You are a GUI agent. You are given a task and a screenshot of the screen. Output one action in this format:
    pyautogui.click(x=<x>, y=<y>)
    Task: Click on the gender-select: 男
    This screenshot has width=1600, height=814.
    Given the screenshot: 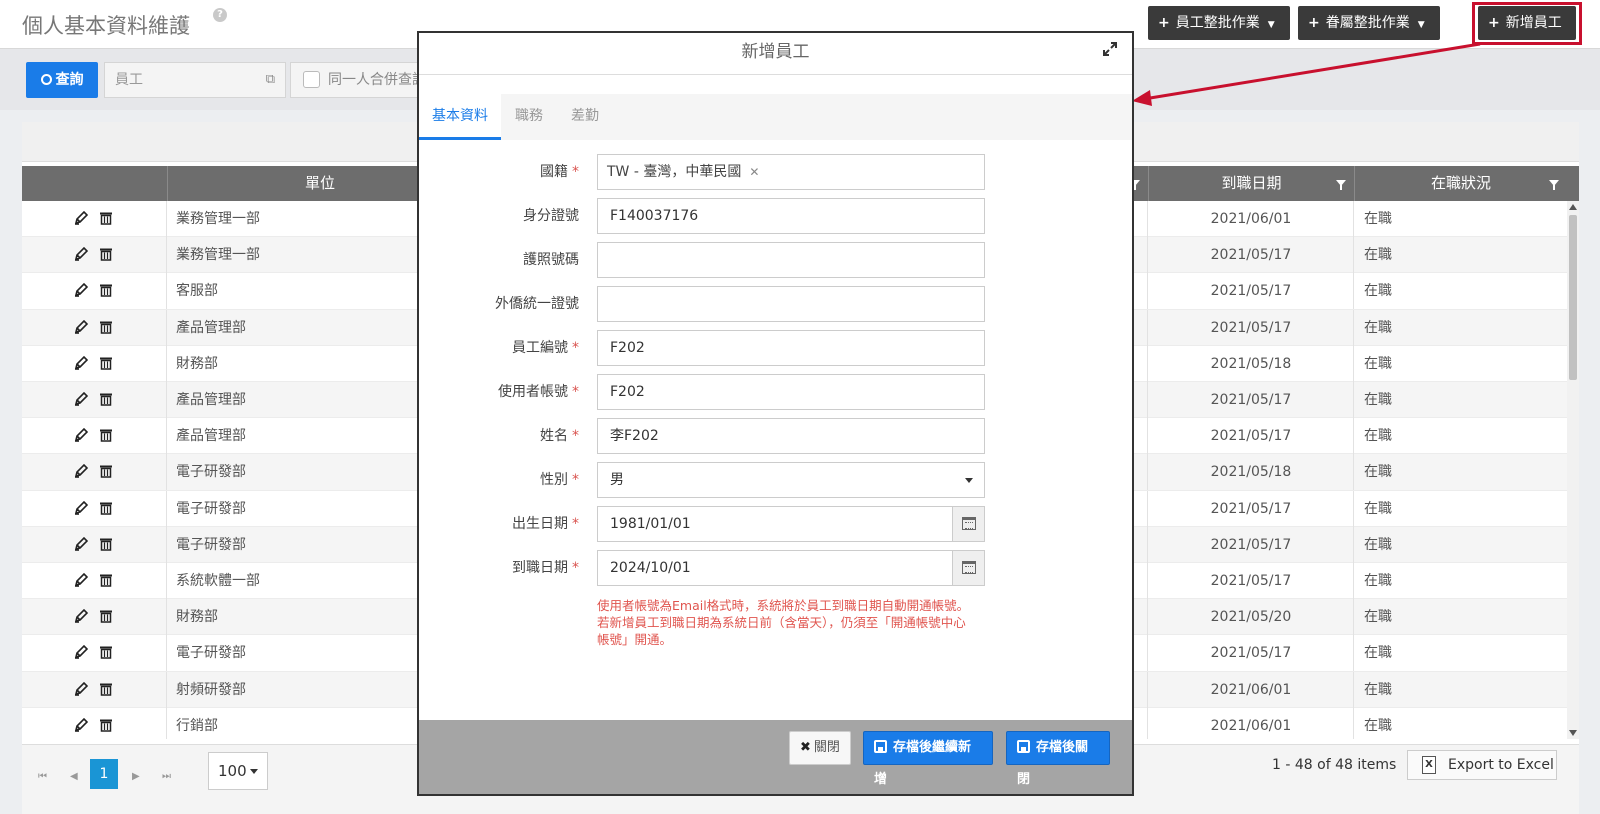 What is the action you would take?
    pyautogui.click(x=791, y=480)
    